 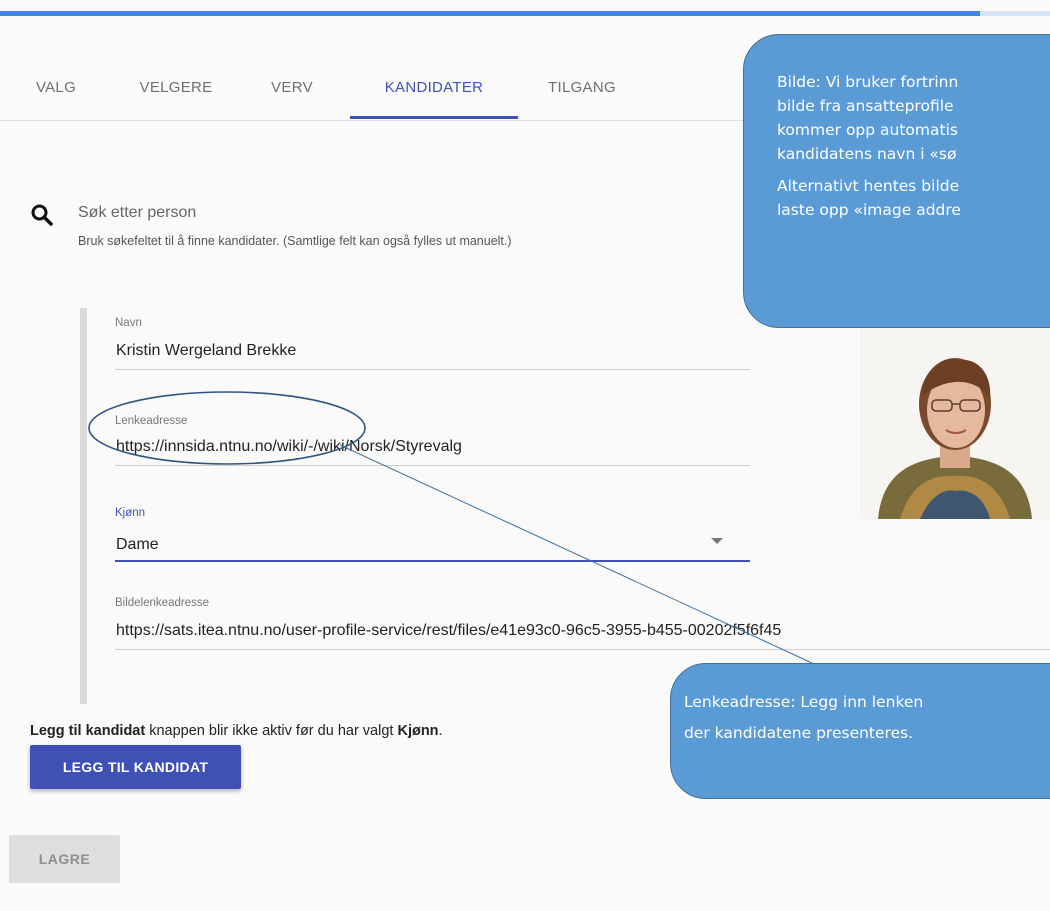 I want to click on progress-bar, so click(x=525, y=13).